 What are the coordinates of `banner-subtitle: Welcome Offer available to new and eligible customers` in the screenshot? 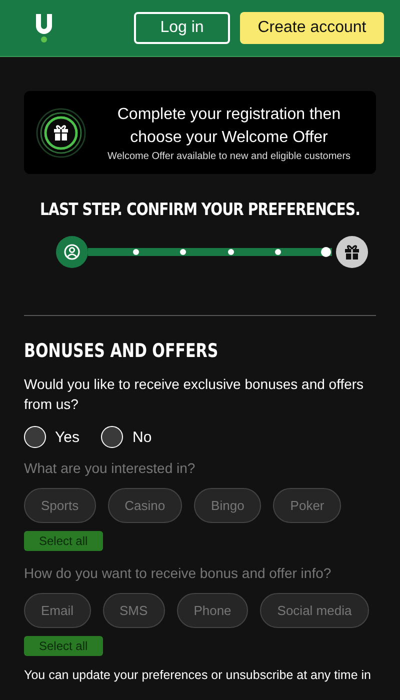 It's located at (229, 156).